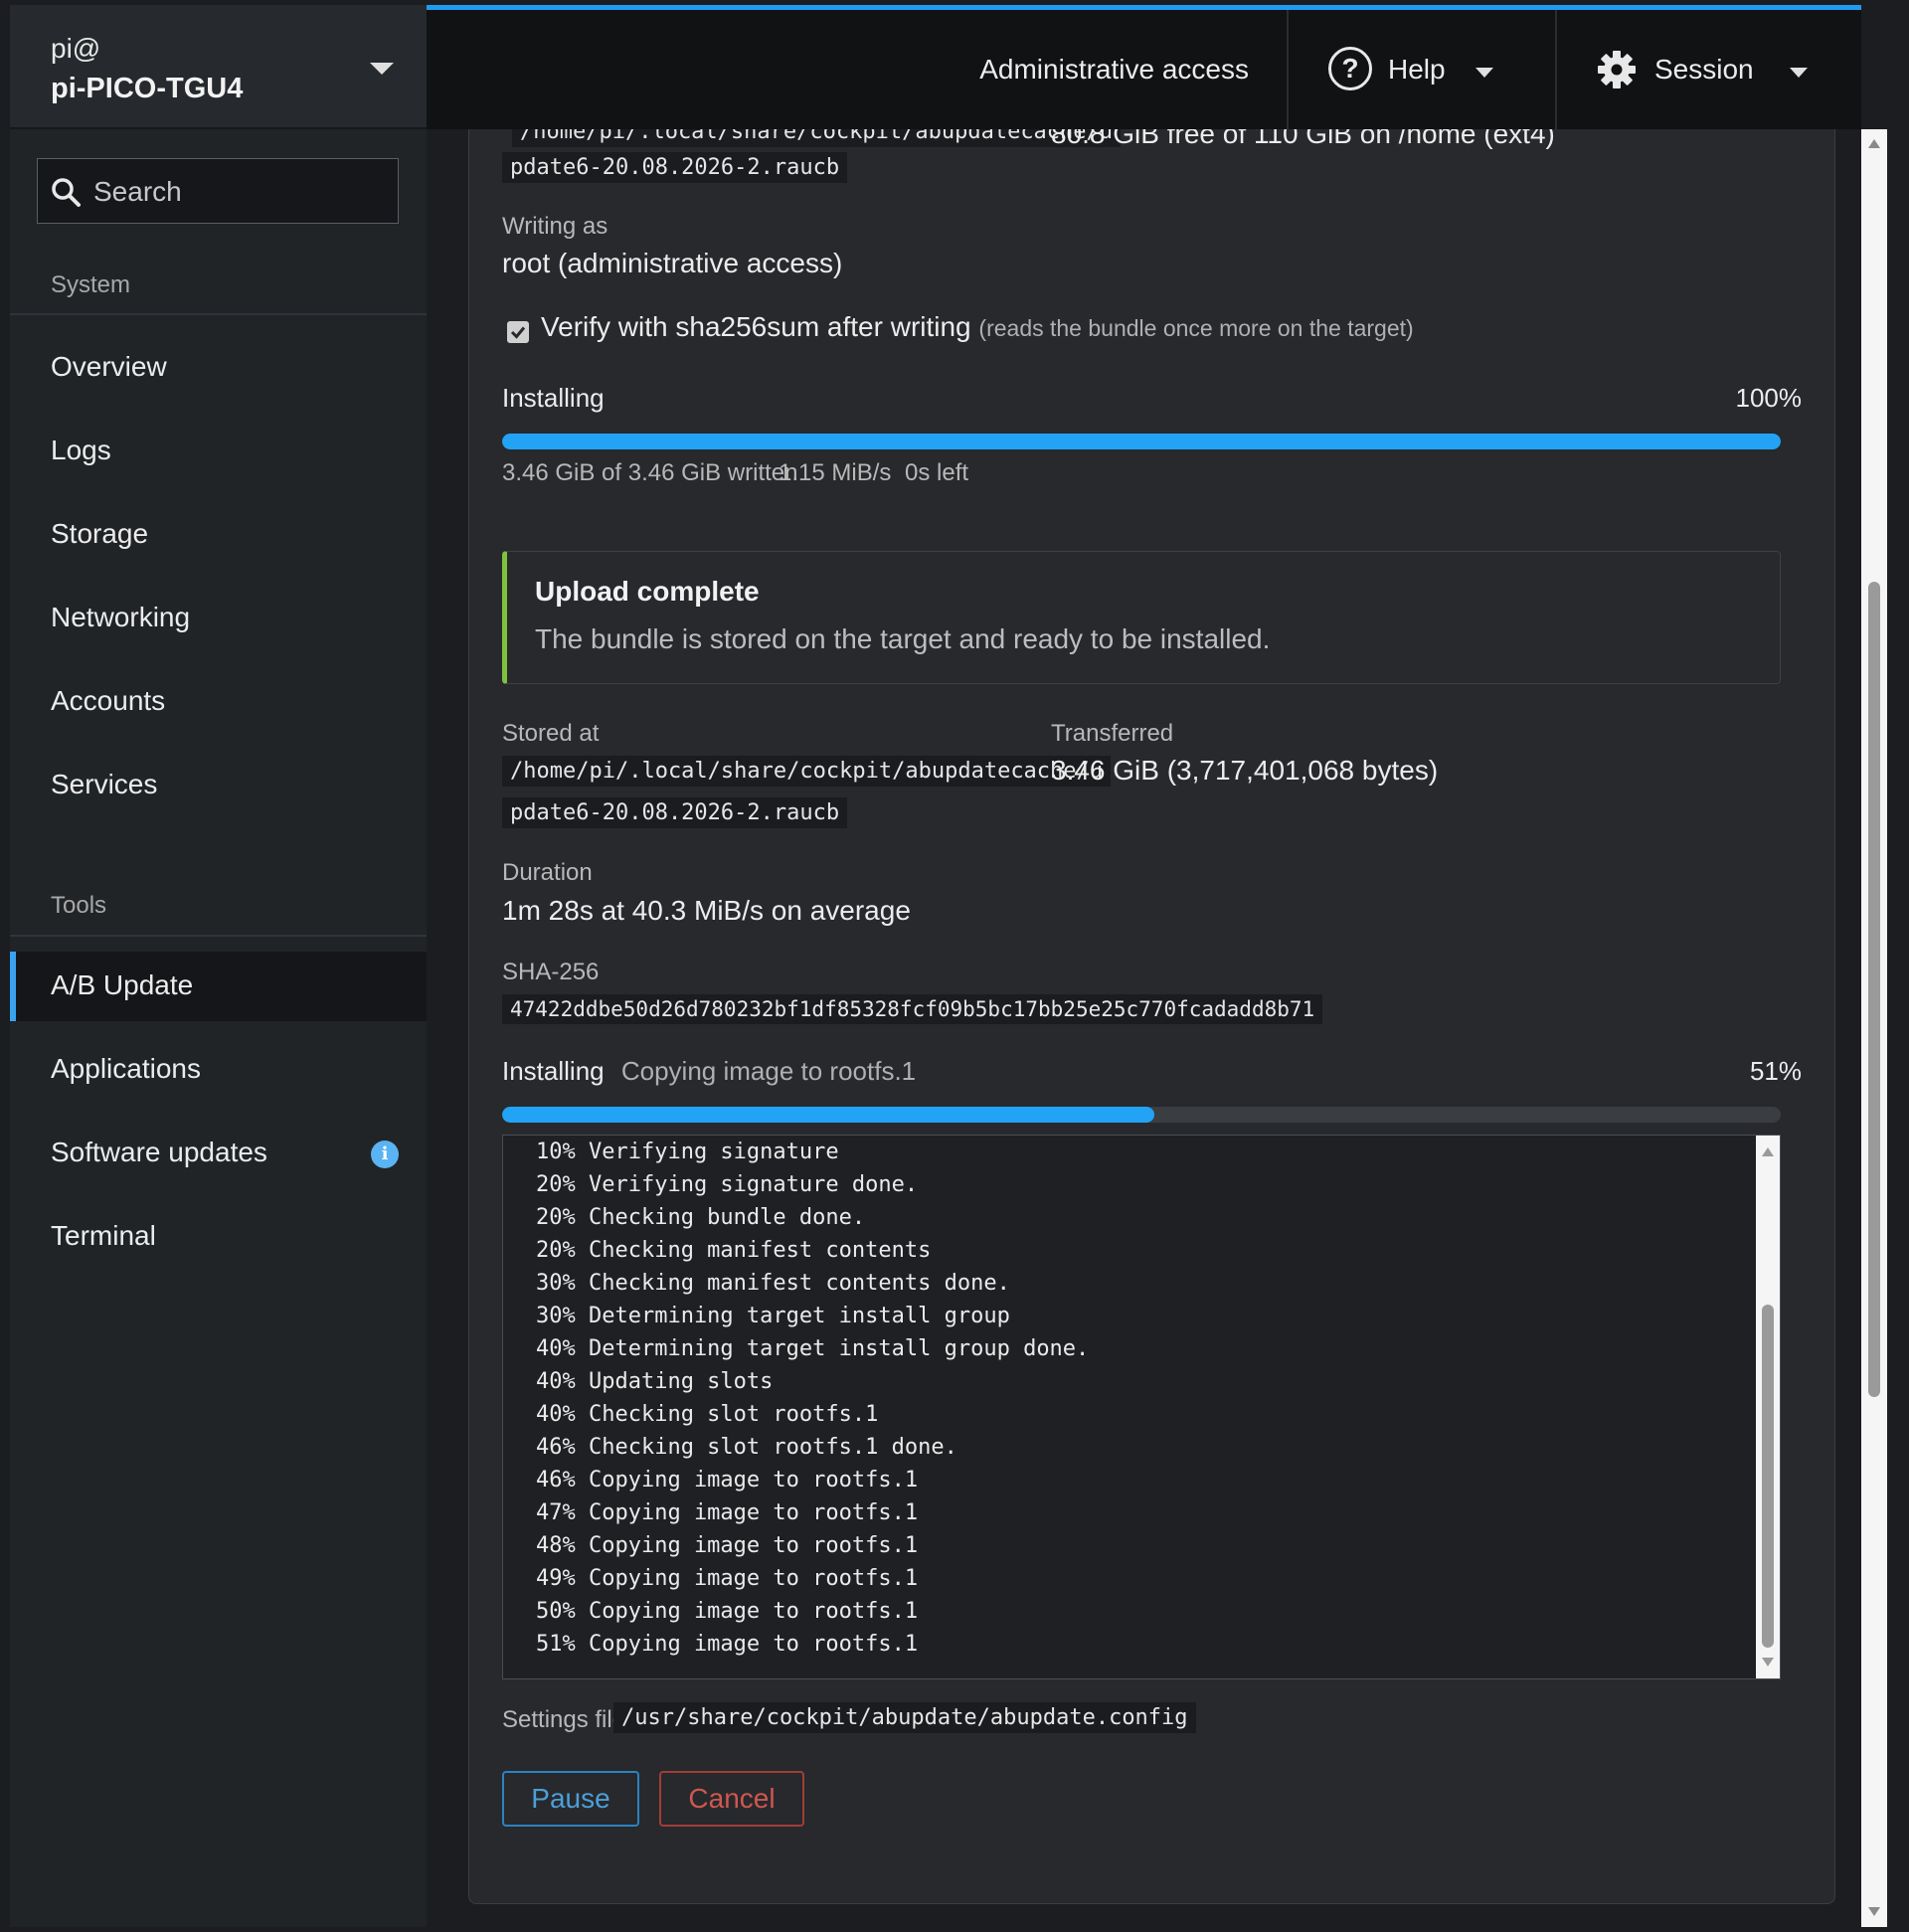  I want to click on session-button: Session, so click(1709, 69).